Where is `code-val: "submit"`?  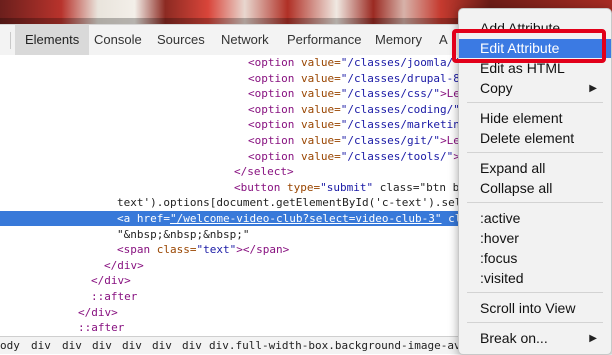
code-val: "submit" is located at coordinates (347, 187).